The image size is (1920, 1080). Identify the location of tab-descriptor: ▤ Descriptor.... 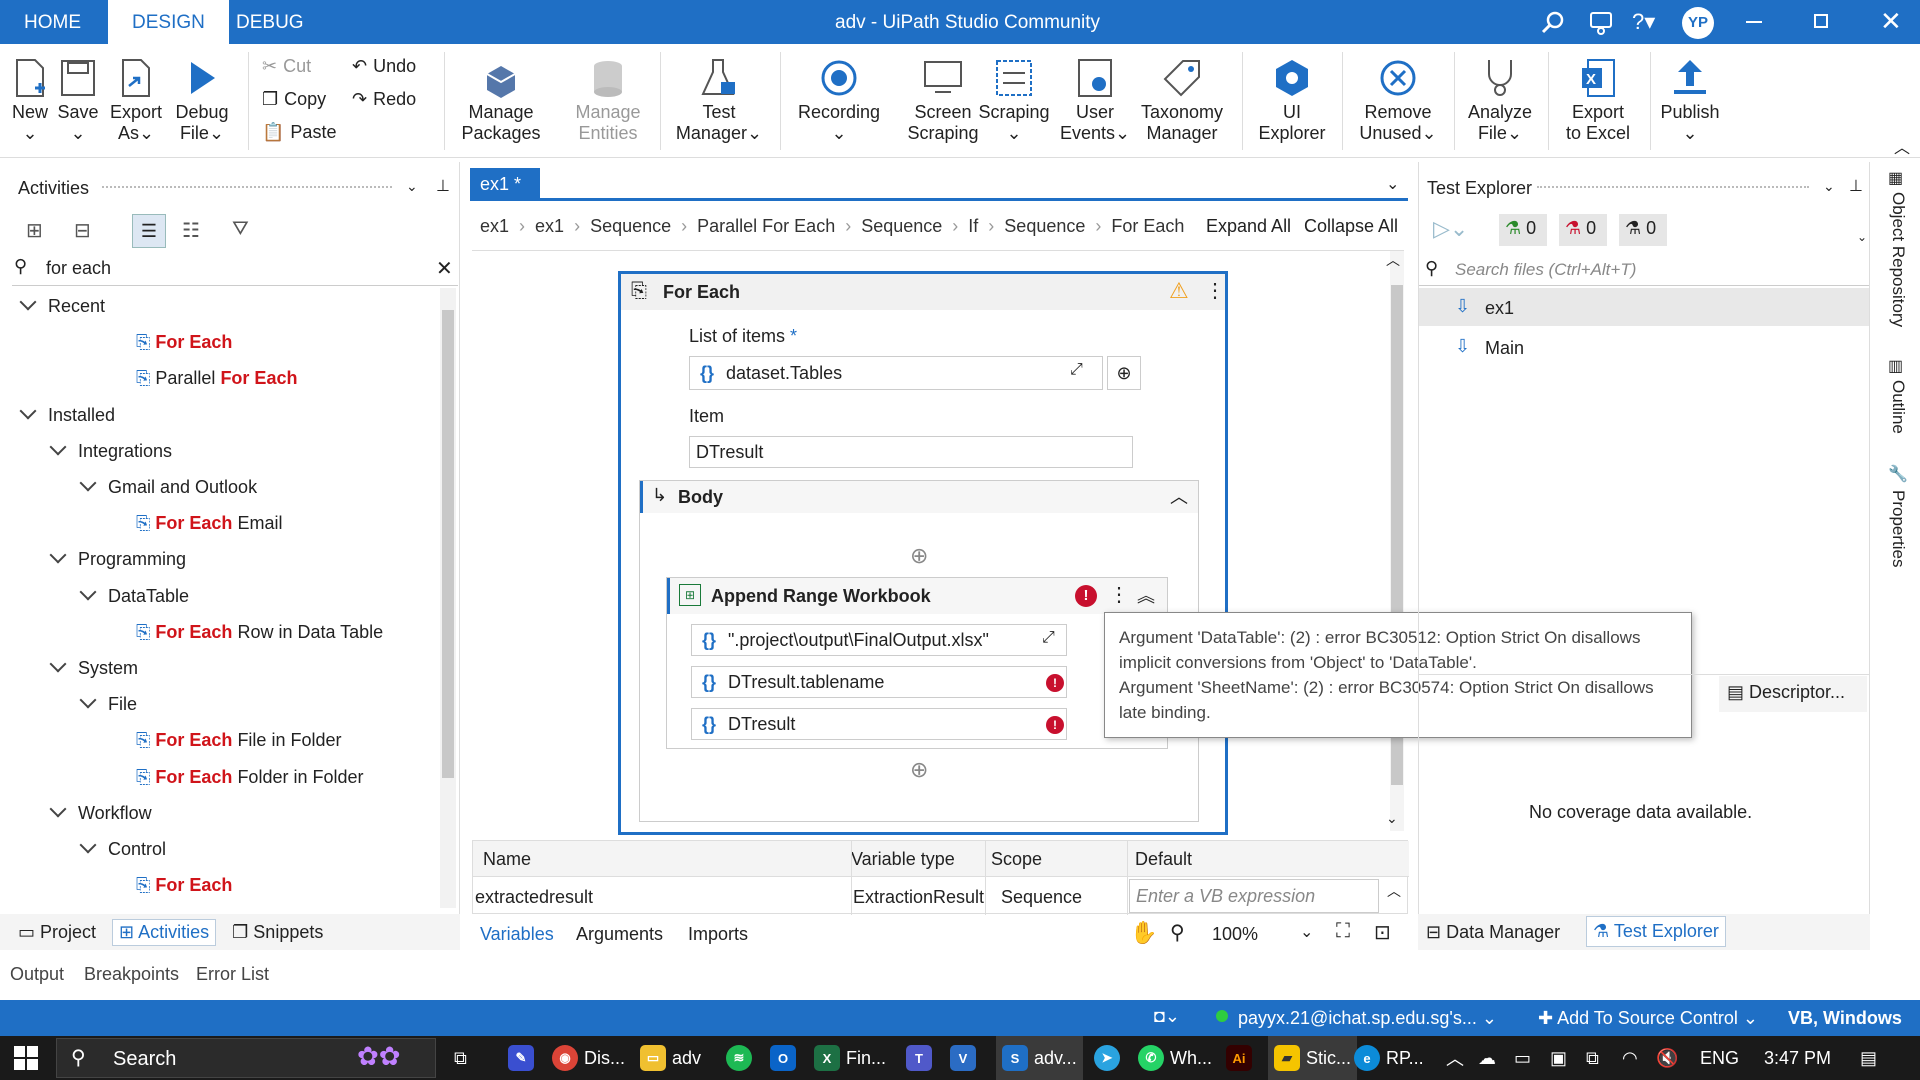
(1793, 694).